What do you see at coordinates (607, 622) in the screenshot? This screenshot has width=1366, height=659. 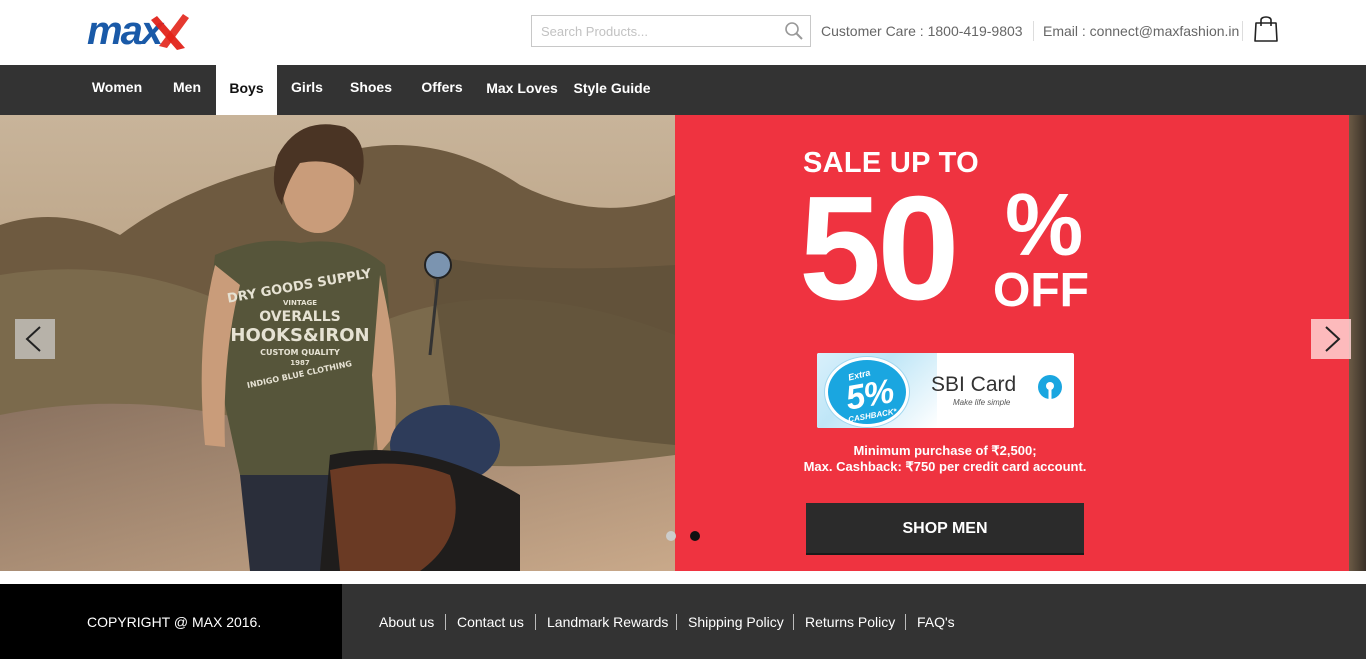 I see `footer-link-landmark-rewards: Landmark Rewards` at bounding box center [607, 622].